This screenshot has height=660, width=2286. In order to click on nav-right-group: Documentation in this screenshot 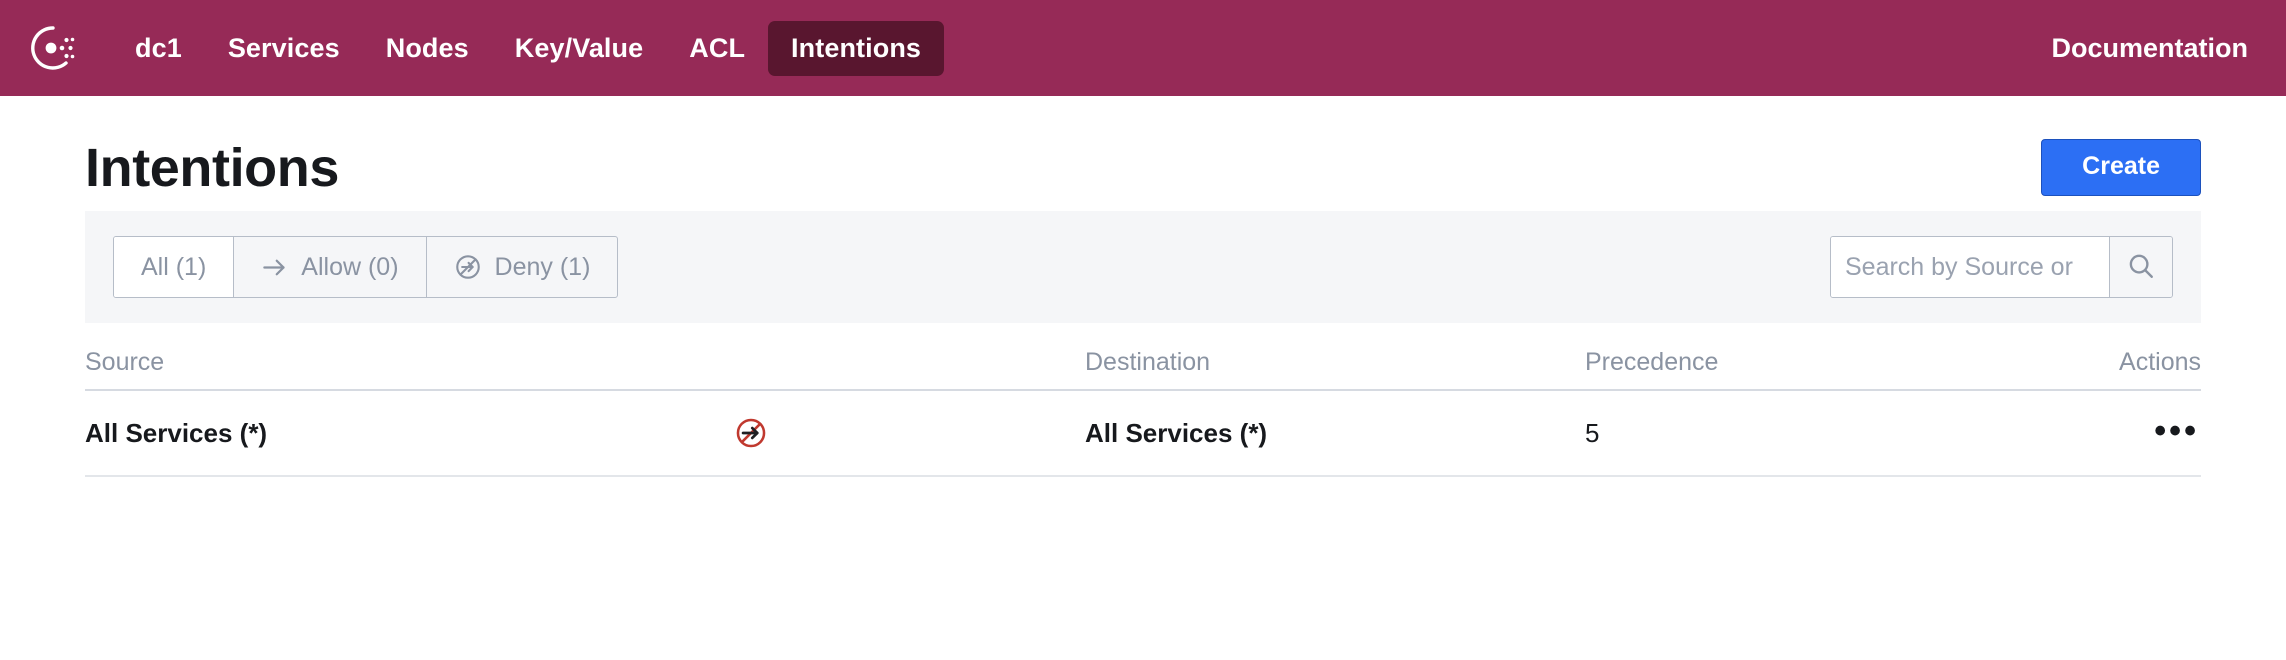, I will do `click(2149, 48)`.